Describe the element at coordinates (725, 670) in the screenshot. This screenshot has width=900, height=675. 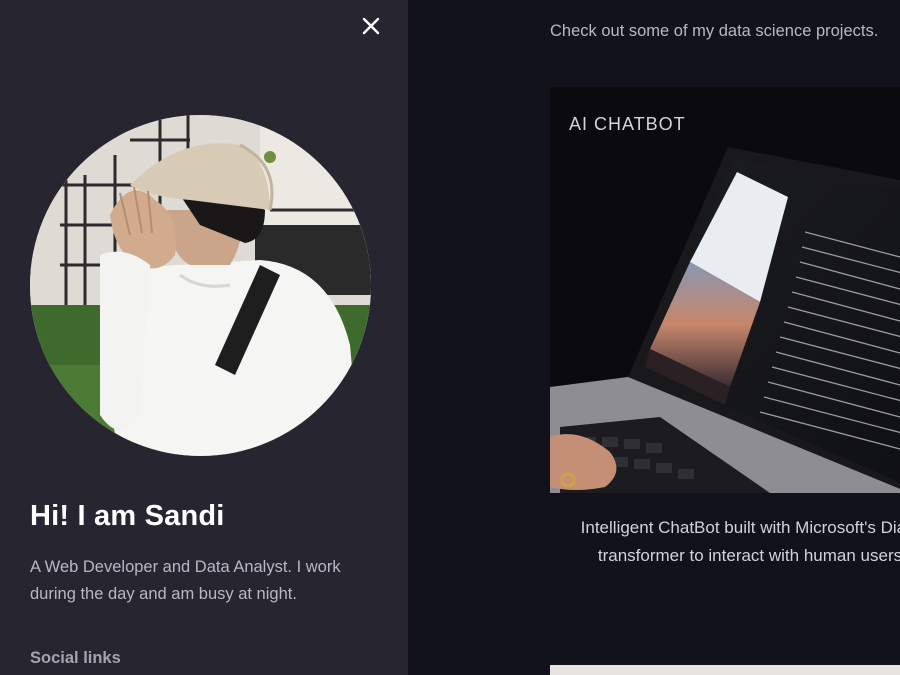
I see `next-project-card` at that location.